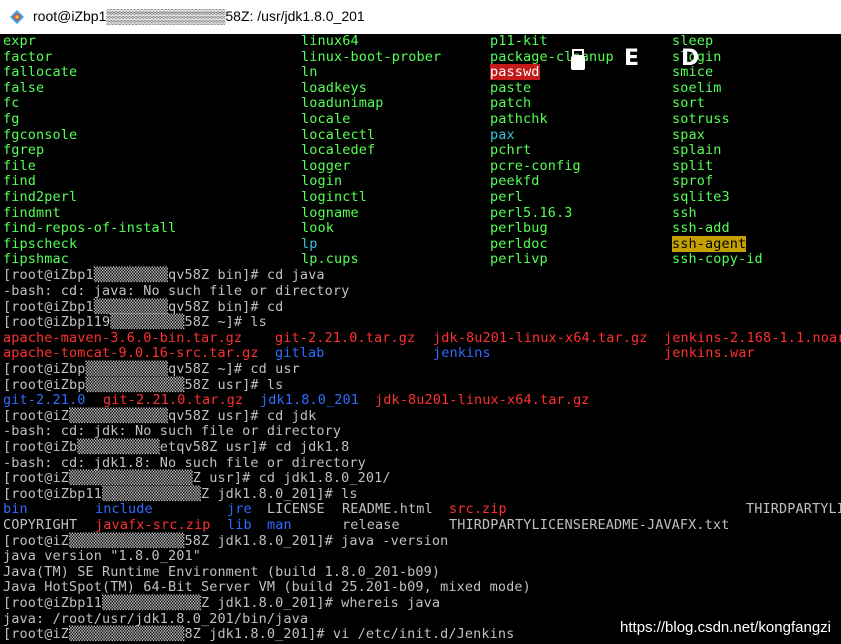 The image size is (841, 644). Describe the element at coordinates (589, 525) in the screenshot. I see `file-entry: THIRDPARTYLICENSEREADME-JAVAFX.txt` at that location.